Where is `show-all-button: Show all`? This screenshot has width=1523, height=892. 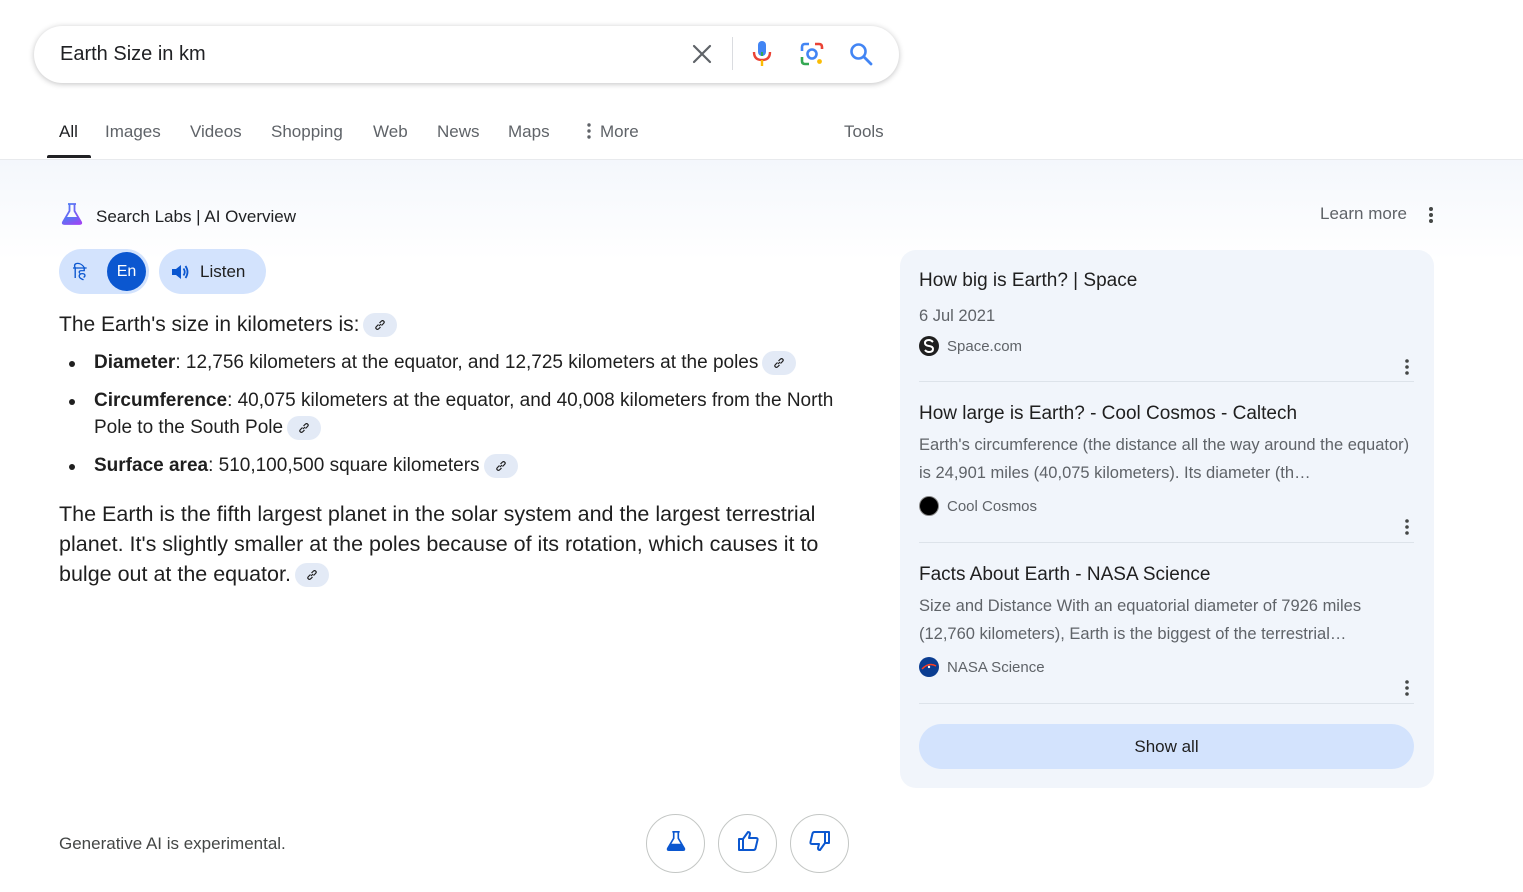
show-all-button: Show all is located at coordinates (1166, 746).